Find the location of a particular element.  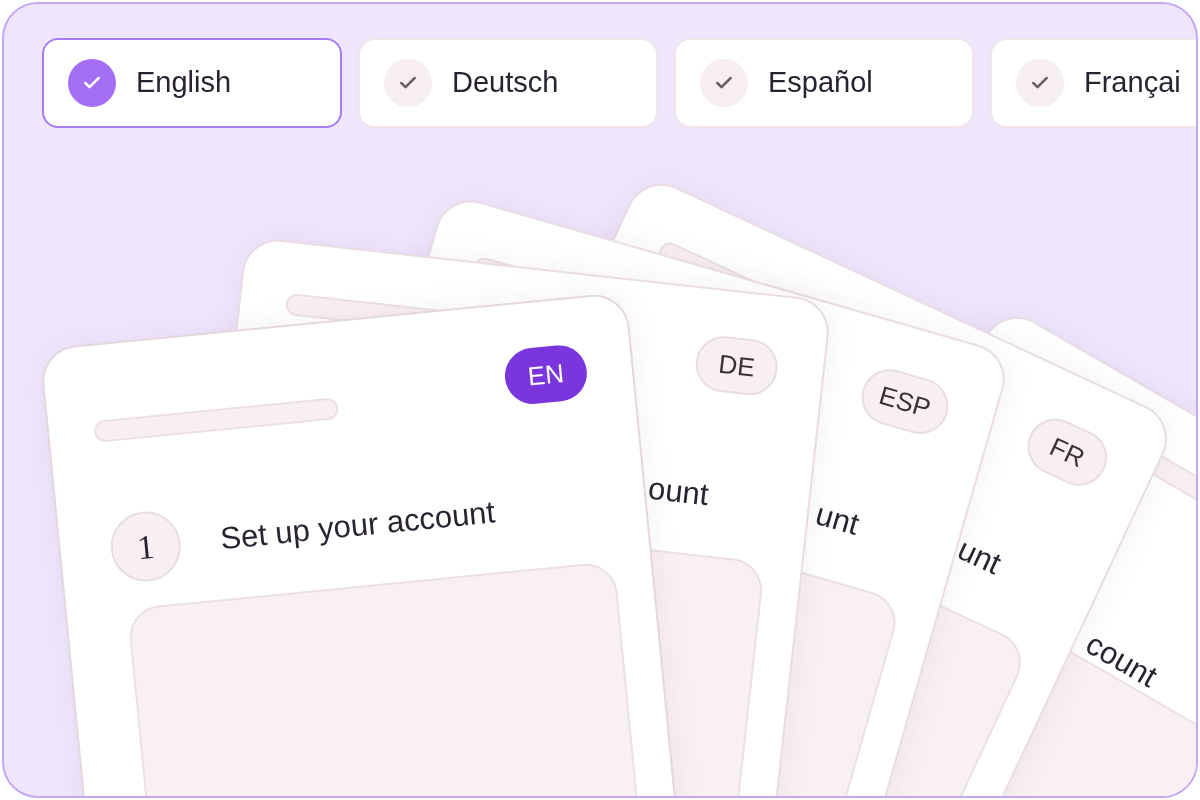

language-tab: Deutsch is located at coordinates (508, 83).